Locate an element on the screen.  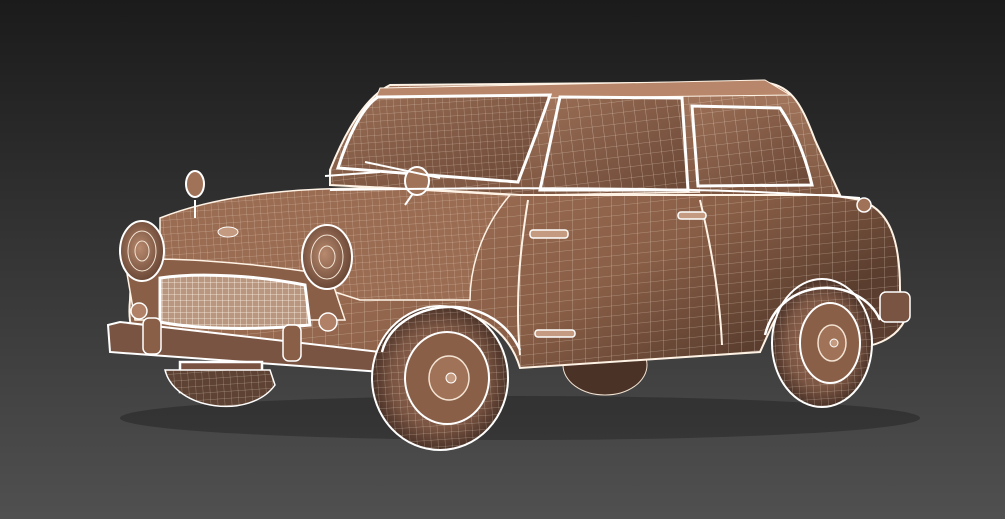
left-headlamp is located at coordinates (142, 251).